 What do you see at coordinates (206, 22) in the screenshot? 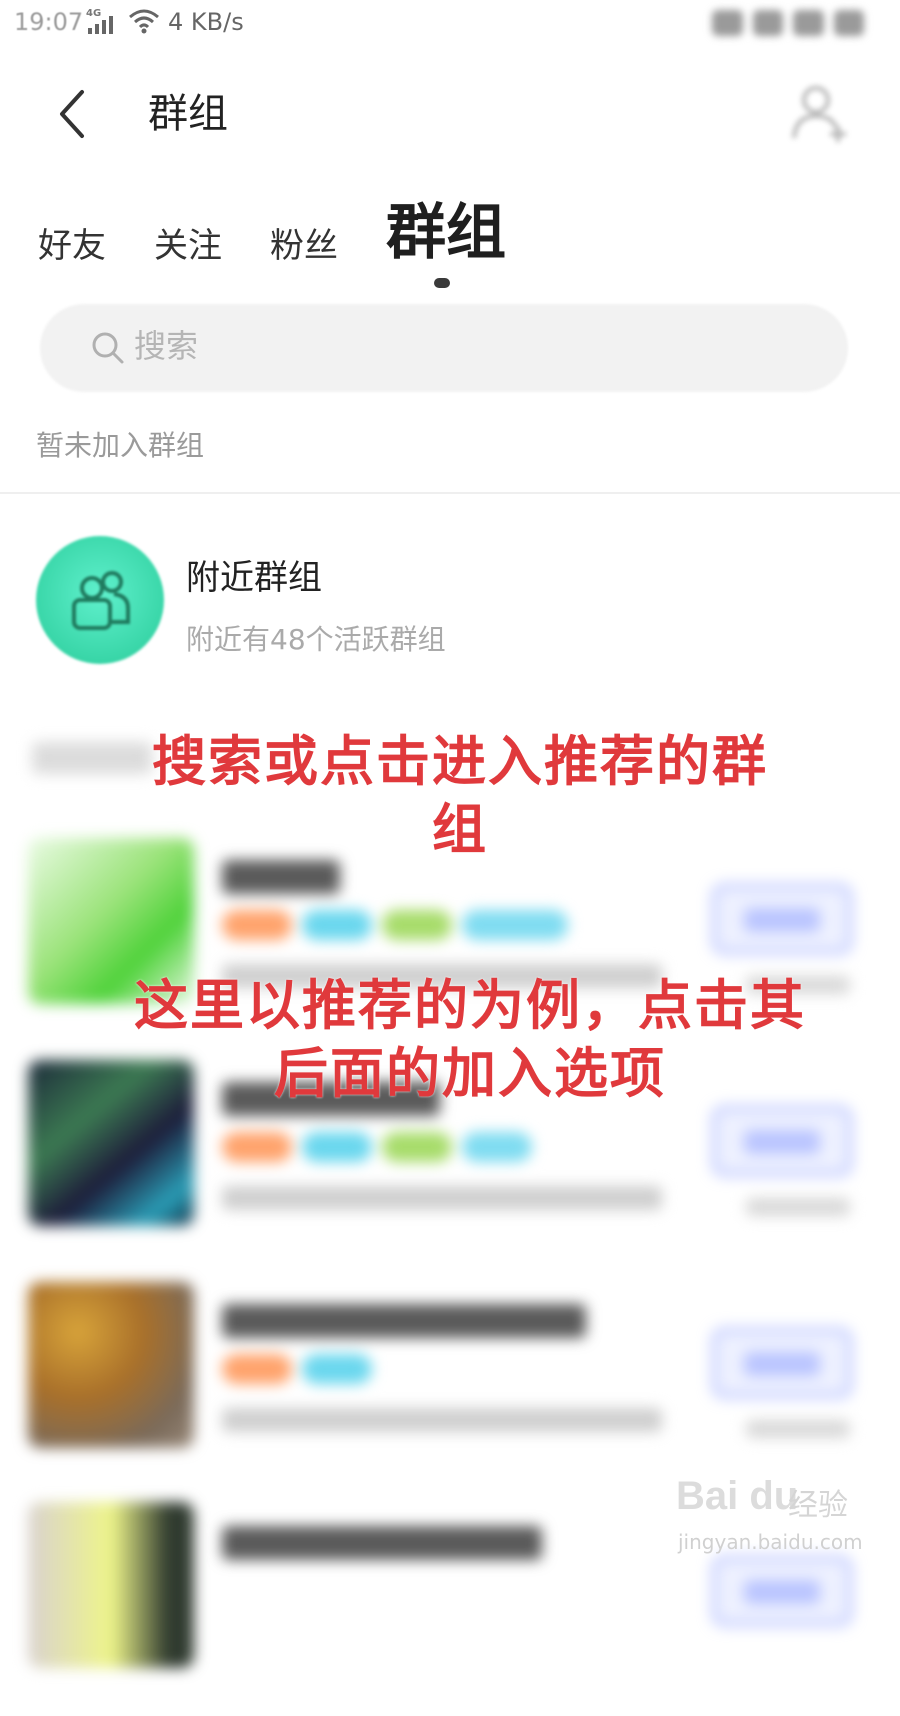
I see `network-speed: 4 KB/s` at bounding box center [206, 22].